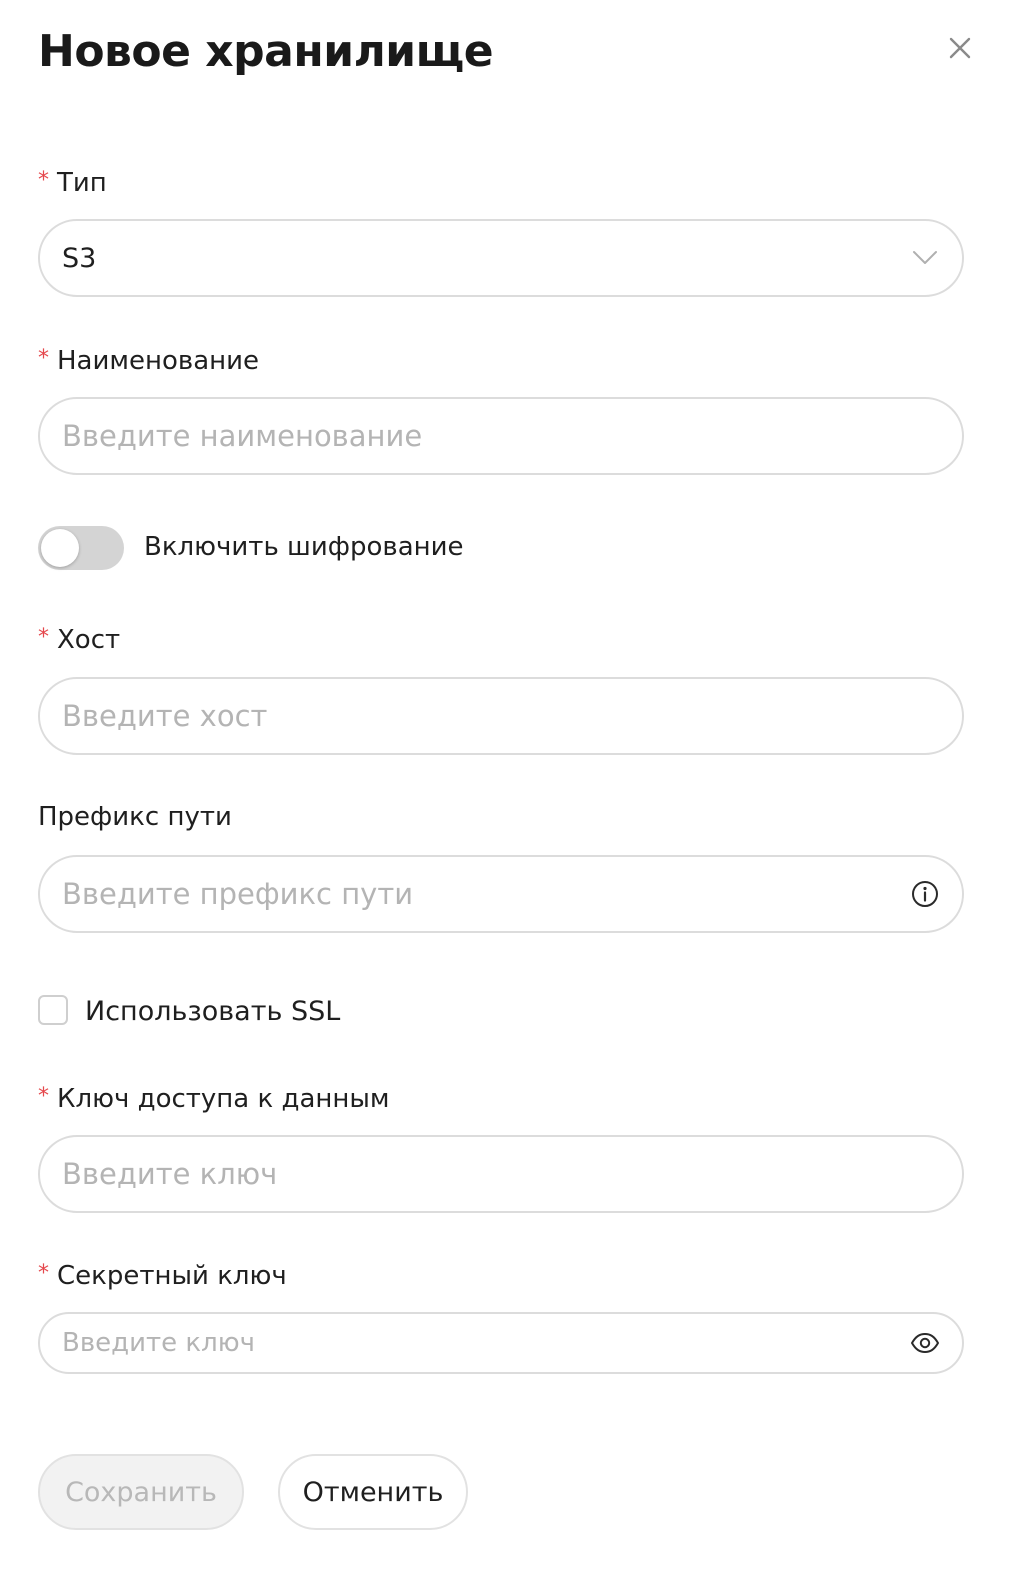 The image size is (1018, 1592). Describe the element at coordinates (501, 258) in the screenshot. I see `type-select: S3` at that location.